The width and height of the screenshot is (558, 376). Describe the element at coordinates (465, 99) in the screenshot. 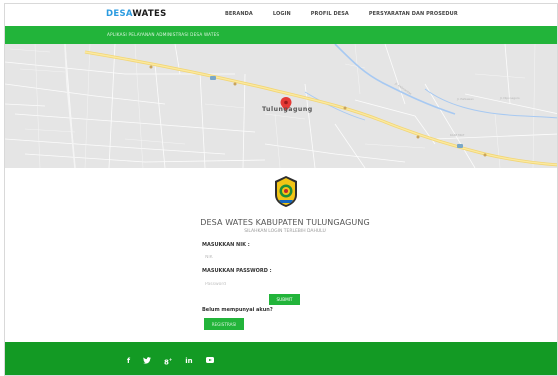

I see `svg-text: Jl. Pahlawan` at that location.